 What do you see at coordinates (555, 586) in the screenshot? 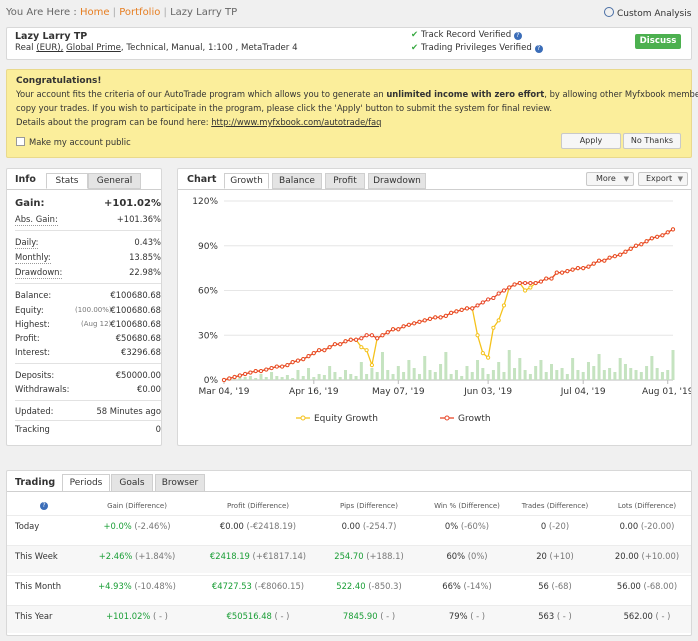
I see `table-cell-trades: 56 (-68)` at bounding box center [555, 586].